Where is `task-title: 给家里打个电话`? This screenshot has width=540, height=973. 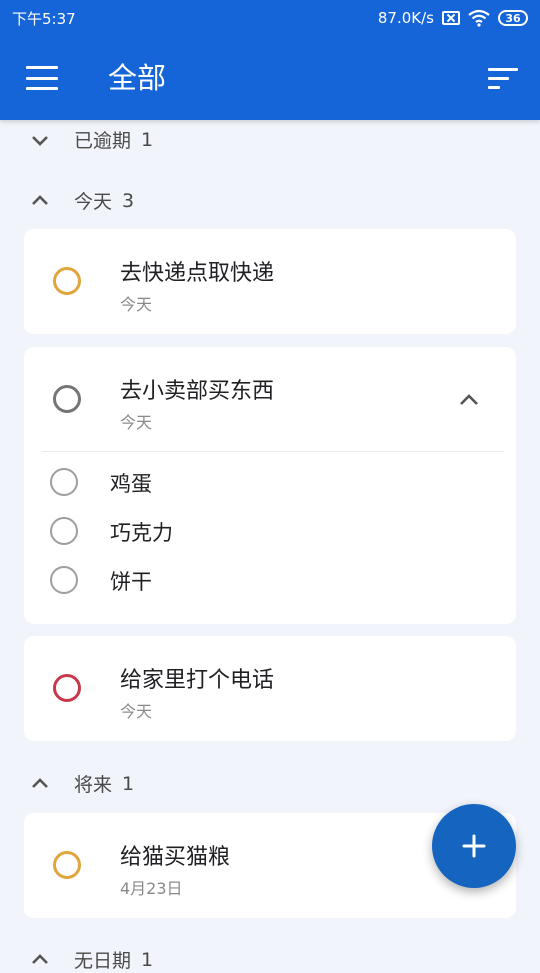
task-title: 给家里打个电话 is located at coordinates (197, 680).